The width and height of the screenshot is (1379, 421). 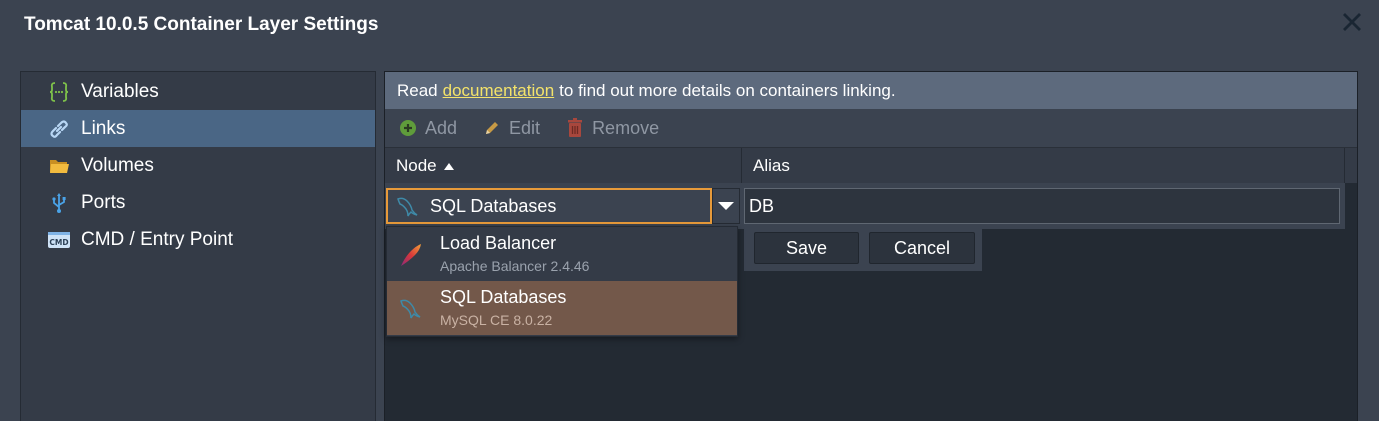 I want to click on option-detail: MySQL CE 8.0.22, so click(x=496, y=320).